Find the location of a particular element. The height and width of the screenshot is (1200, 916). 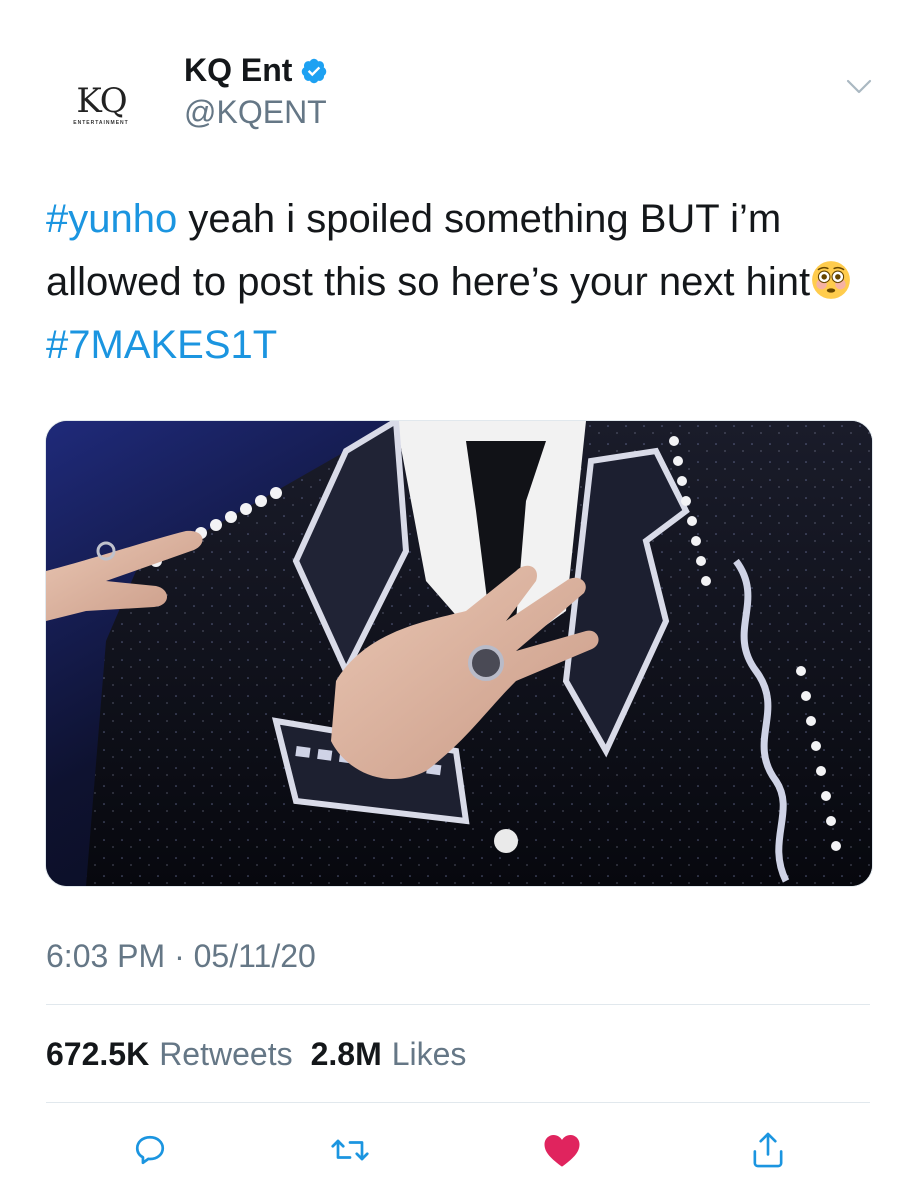

like-button is located at coordinates (562, 1150).